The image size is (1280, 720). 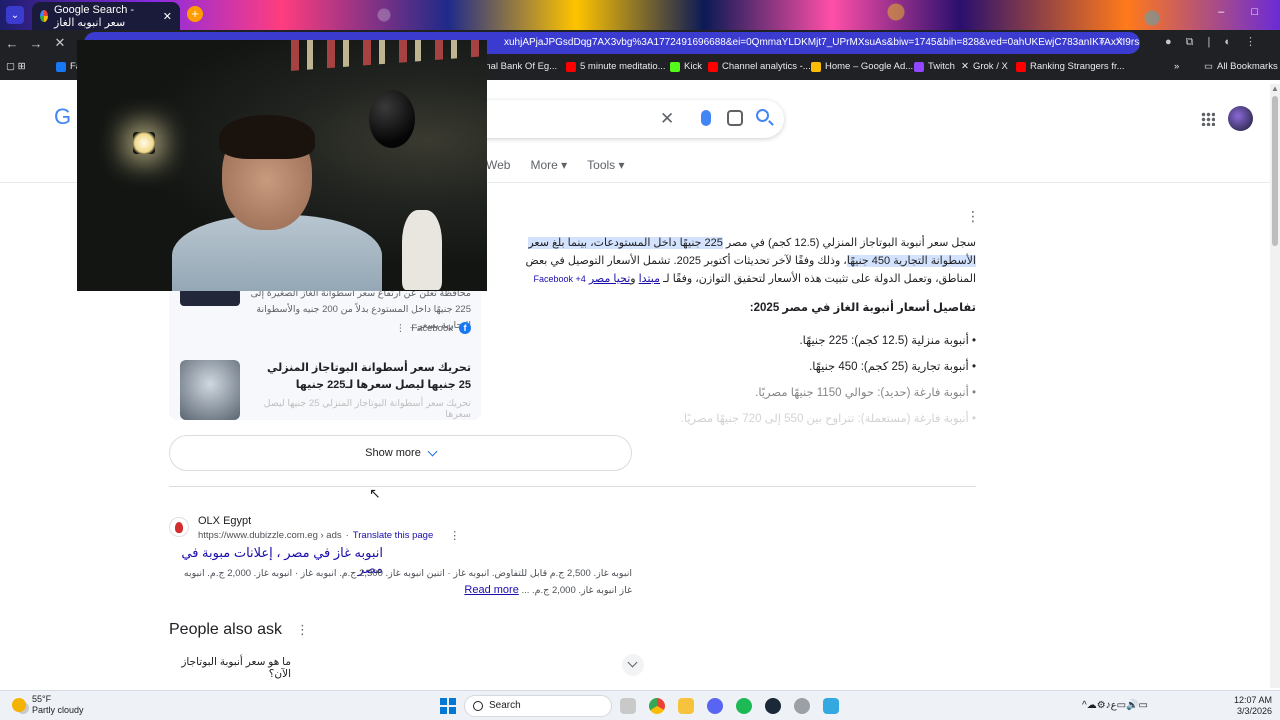 I want to click on url-actions-icon: ⌕☆, so click(x=1116, y=41).